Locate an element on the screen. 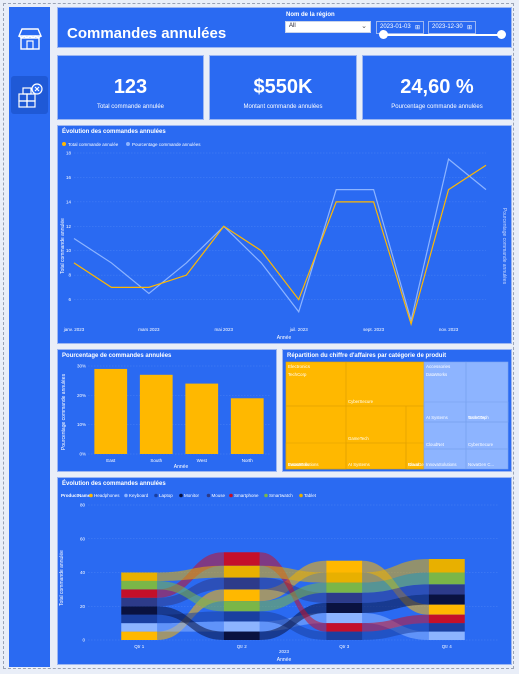  treemap-group-label: Electronics is located at coordinates (299, 366).